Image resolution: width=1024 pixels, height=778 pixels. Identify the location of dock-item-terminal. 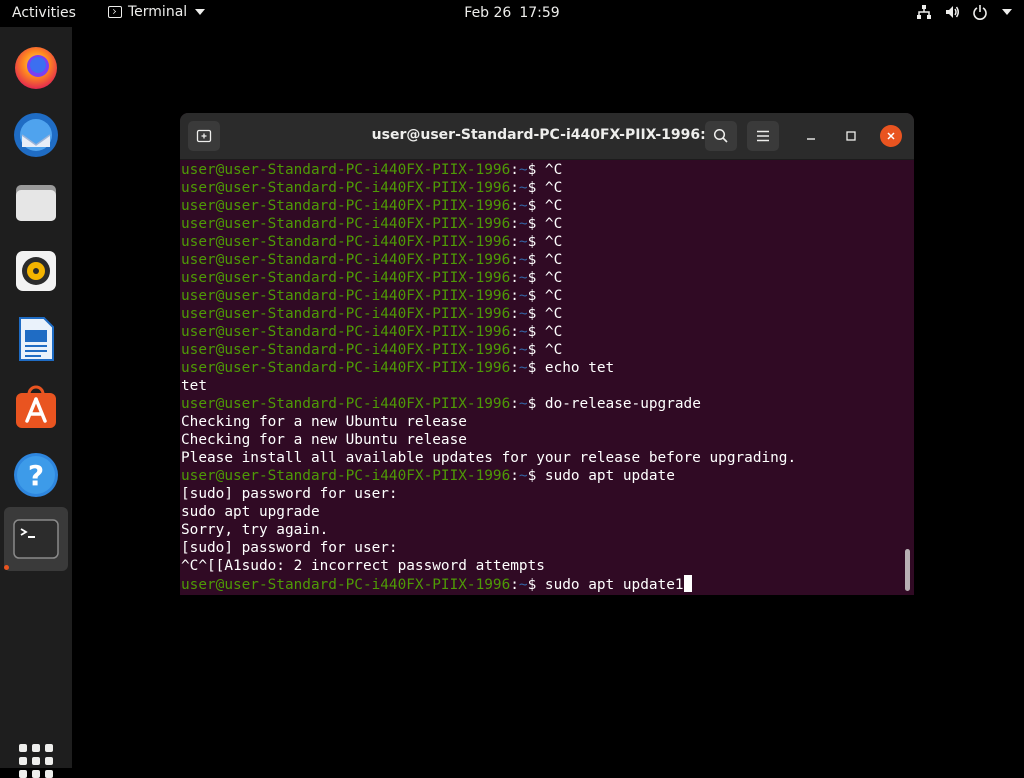
(36, 539).